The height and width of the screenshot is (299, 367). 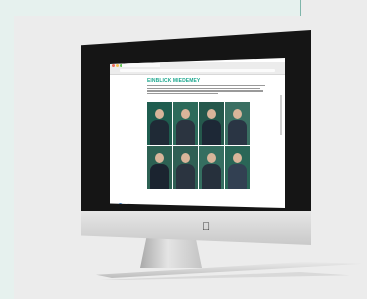 What do you see at coordinates (196, 228) in the screenshot?
I see `monitor-chin` at bounding box center [196, 228].